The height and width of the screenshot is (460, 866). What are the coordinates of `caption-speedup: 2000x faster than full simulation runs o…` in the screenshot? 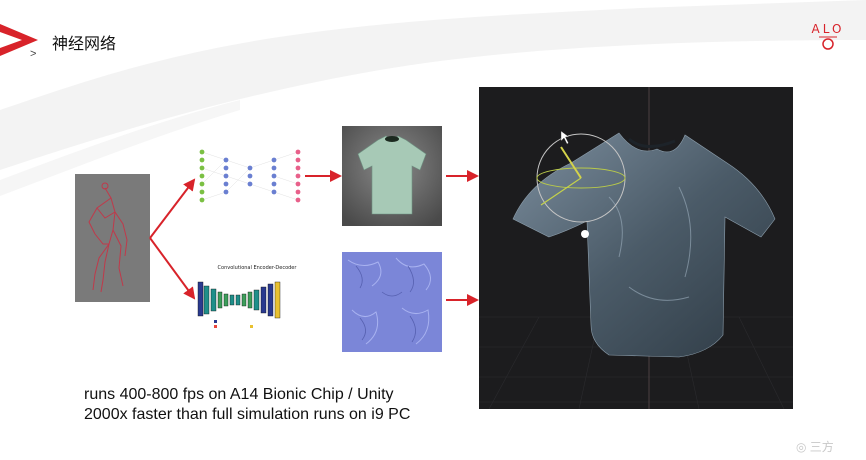 It's located at (247, 414).